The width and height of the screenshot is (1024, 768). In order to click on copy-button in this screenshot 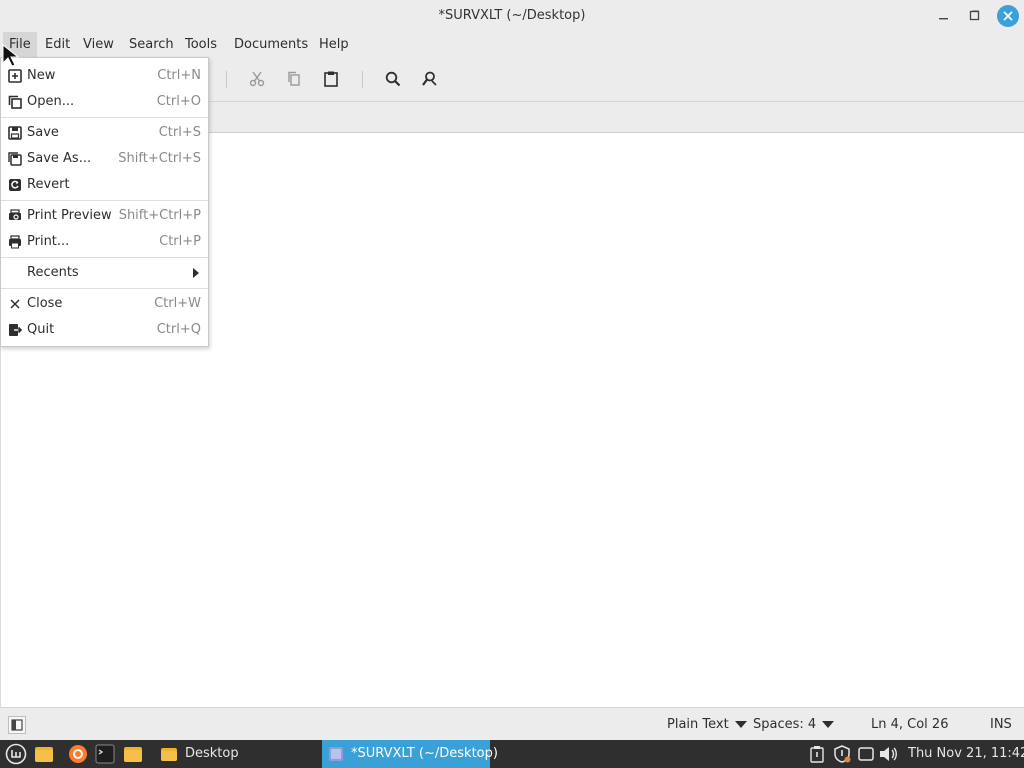, I will do `click(294, 79)`.